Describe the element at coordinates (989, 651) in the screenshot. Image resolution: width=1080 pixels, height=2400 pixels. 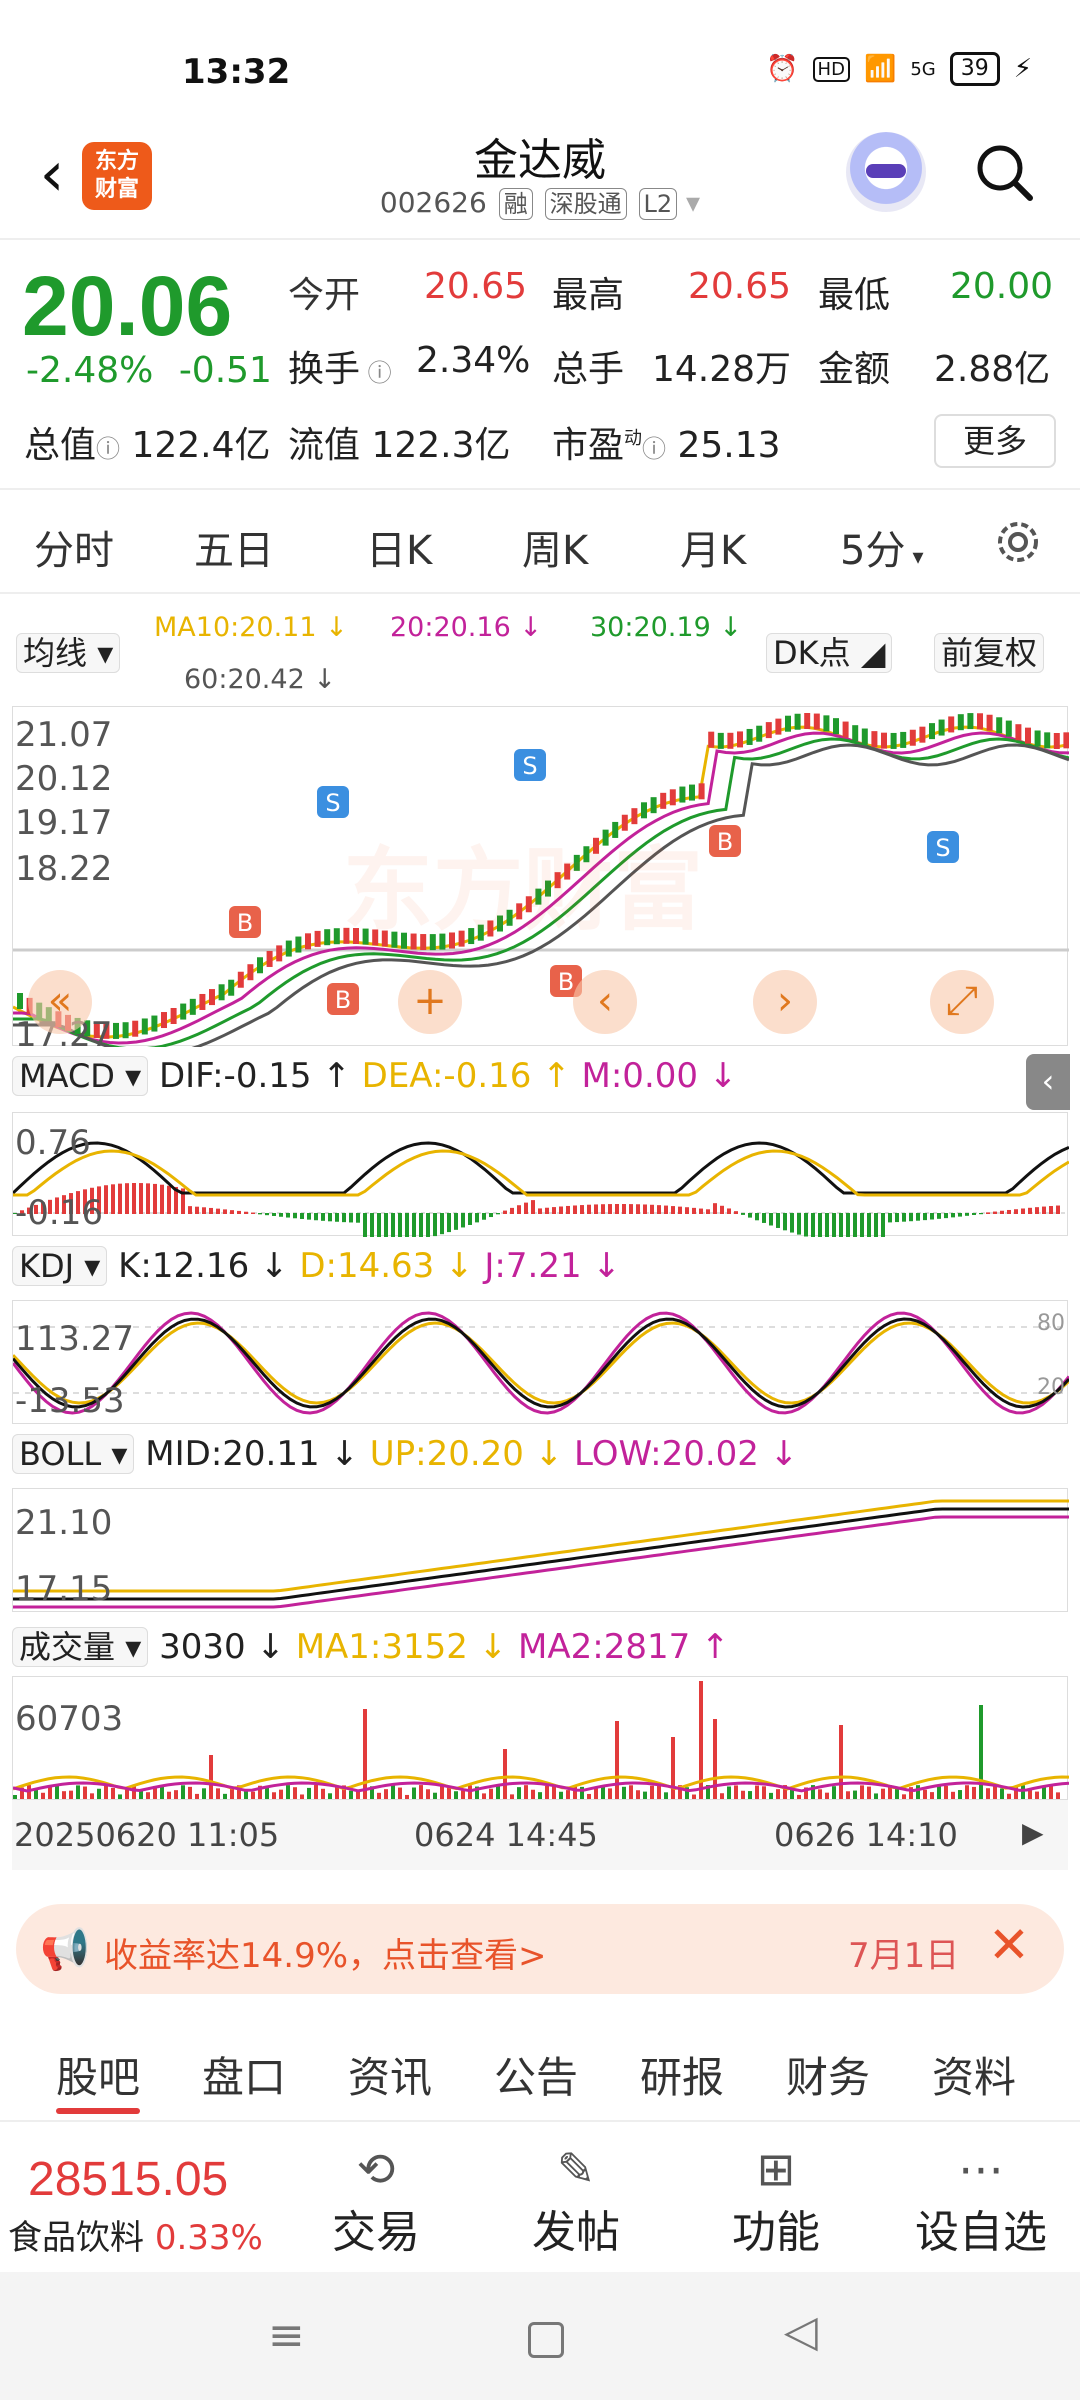
I see `adjust-button: 前复权` at that location.